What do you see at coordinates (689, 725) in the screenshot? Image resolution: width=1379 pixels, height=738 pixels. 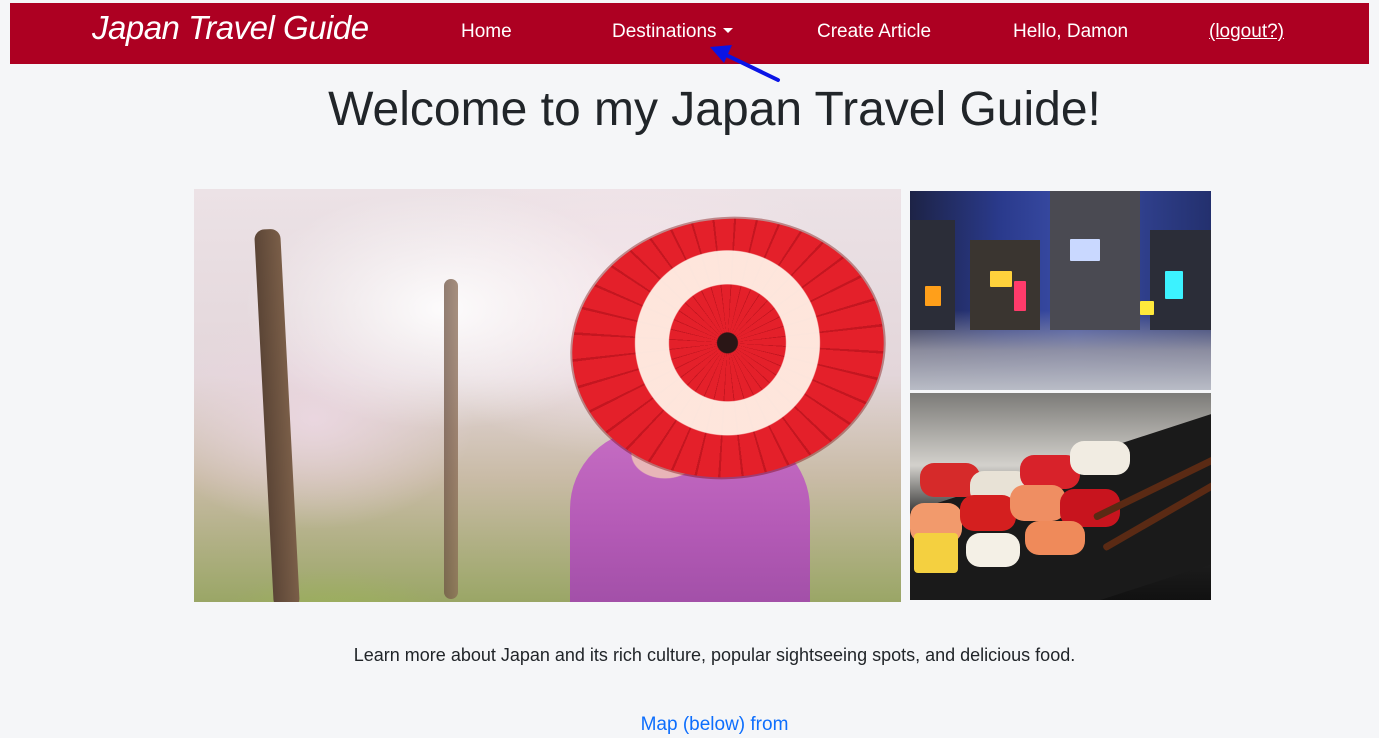 I see `map-link: Map (below) from` at bounding box center [689, 725].